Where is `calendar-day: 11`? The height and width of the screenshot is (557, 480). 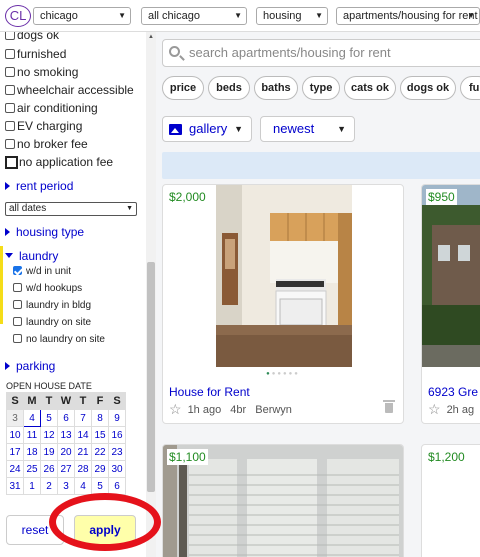
calendar-day: 11 is located at coordinates (32, 435).